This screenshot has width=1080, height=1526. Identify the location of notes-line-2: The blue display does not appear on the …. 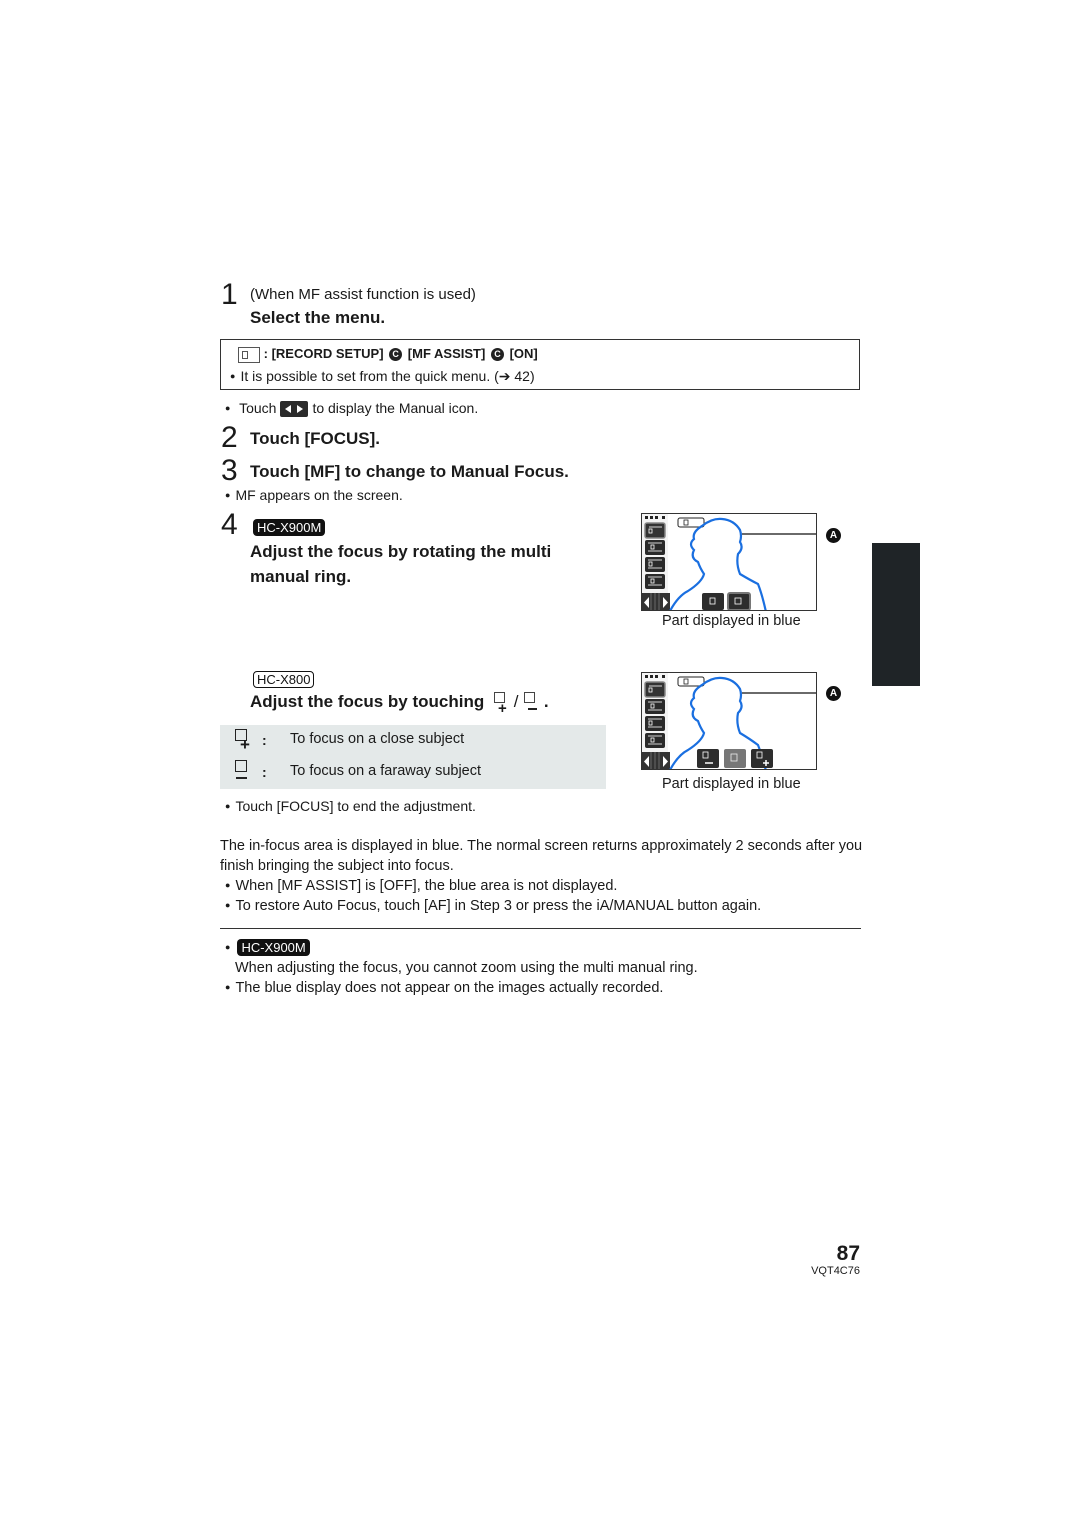
(444, 988).